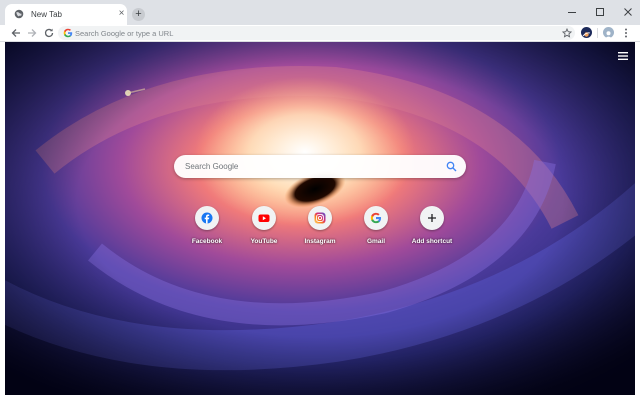 This screenshot has width=640, height=400. What do you see at coordinates (310, 33) in the screenshot?
I see `omnibox-input` at bounding box center [310, 33].